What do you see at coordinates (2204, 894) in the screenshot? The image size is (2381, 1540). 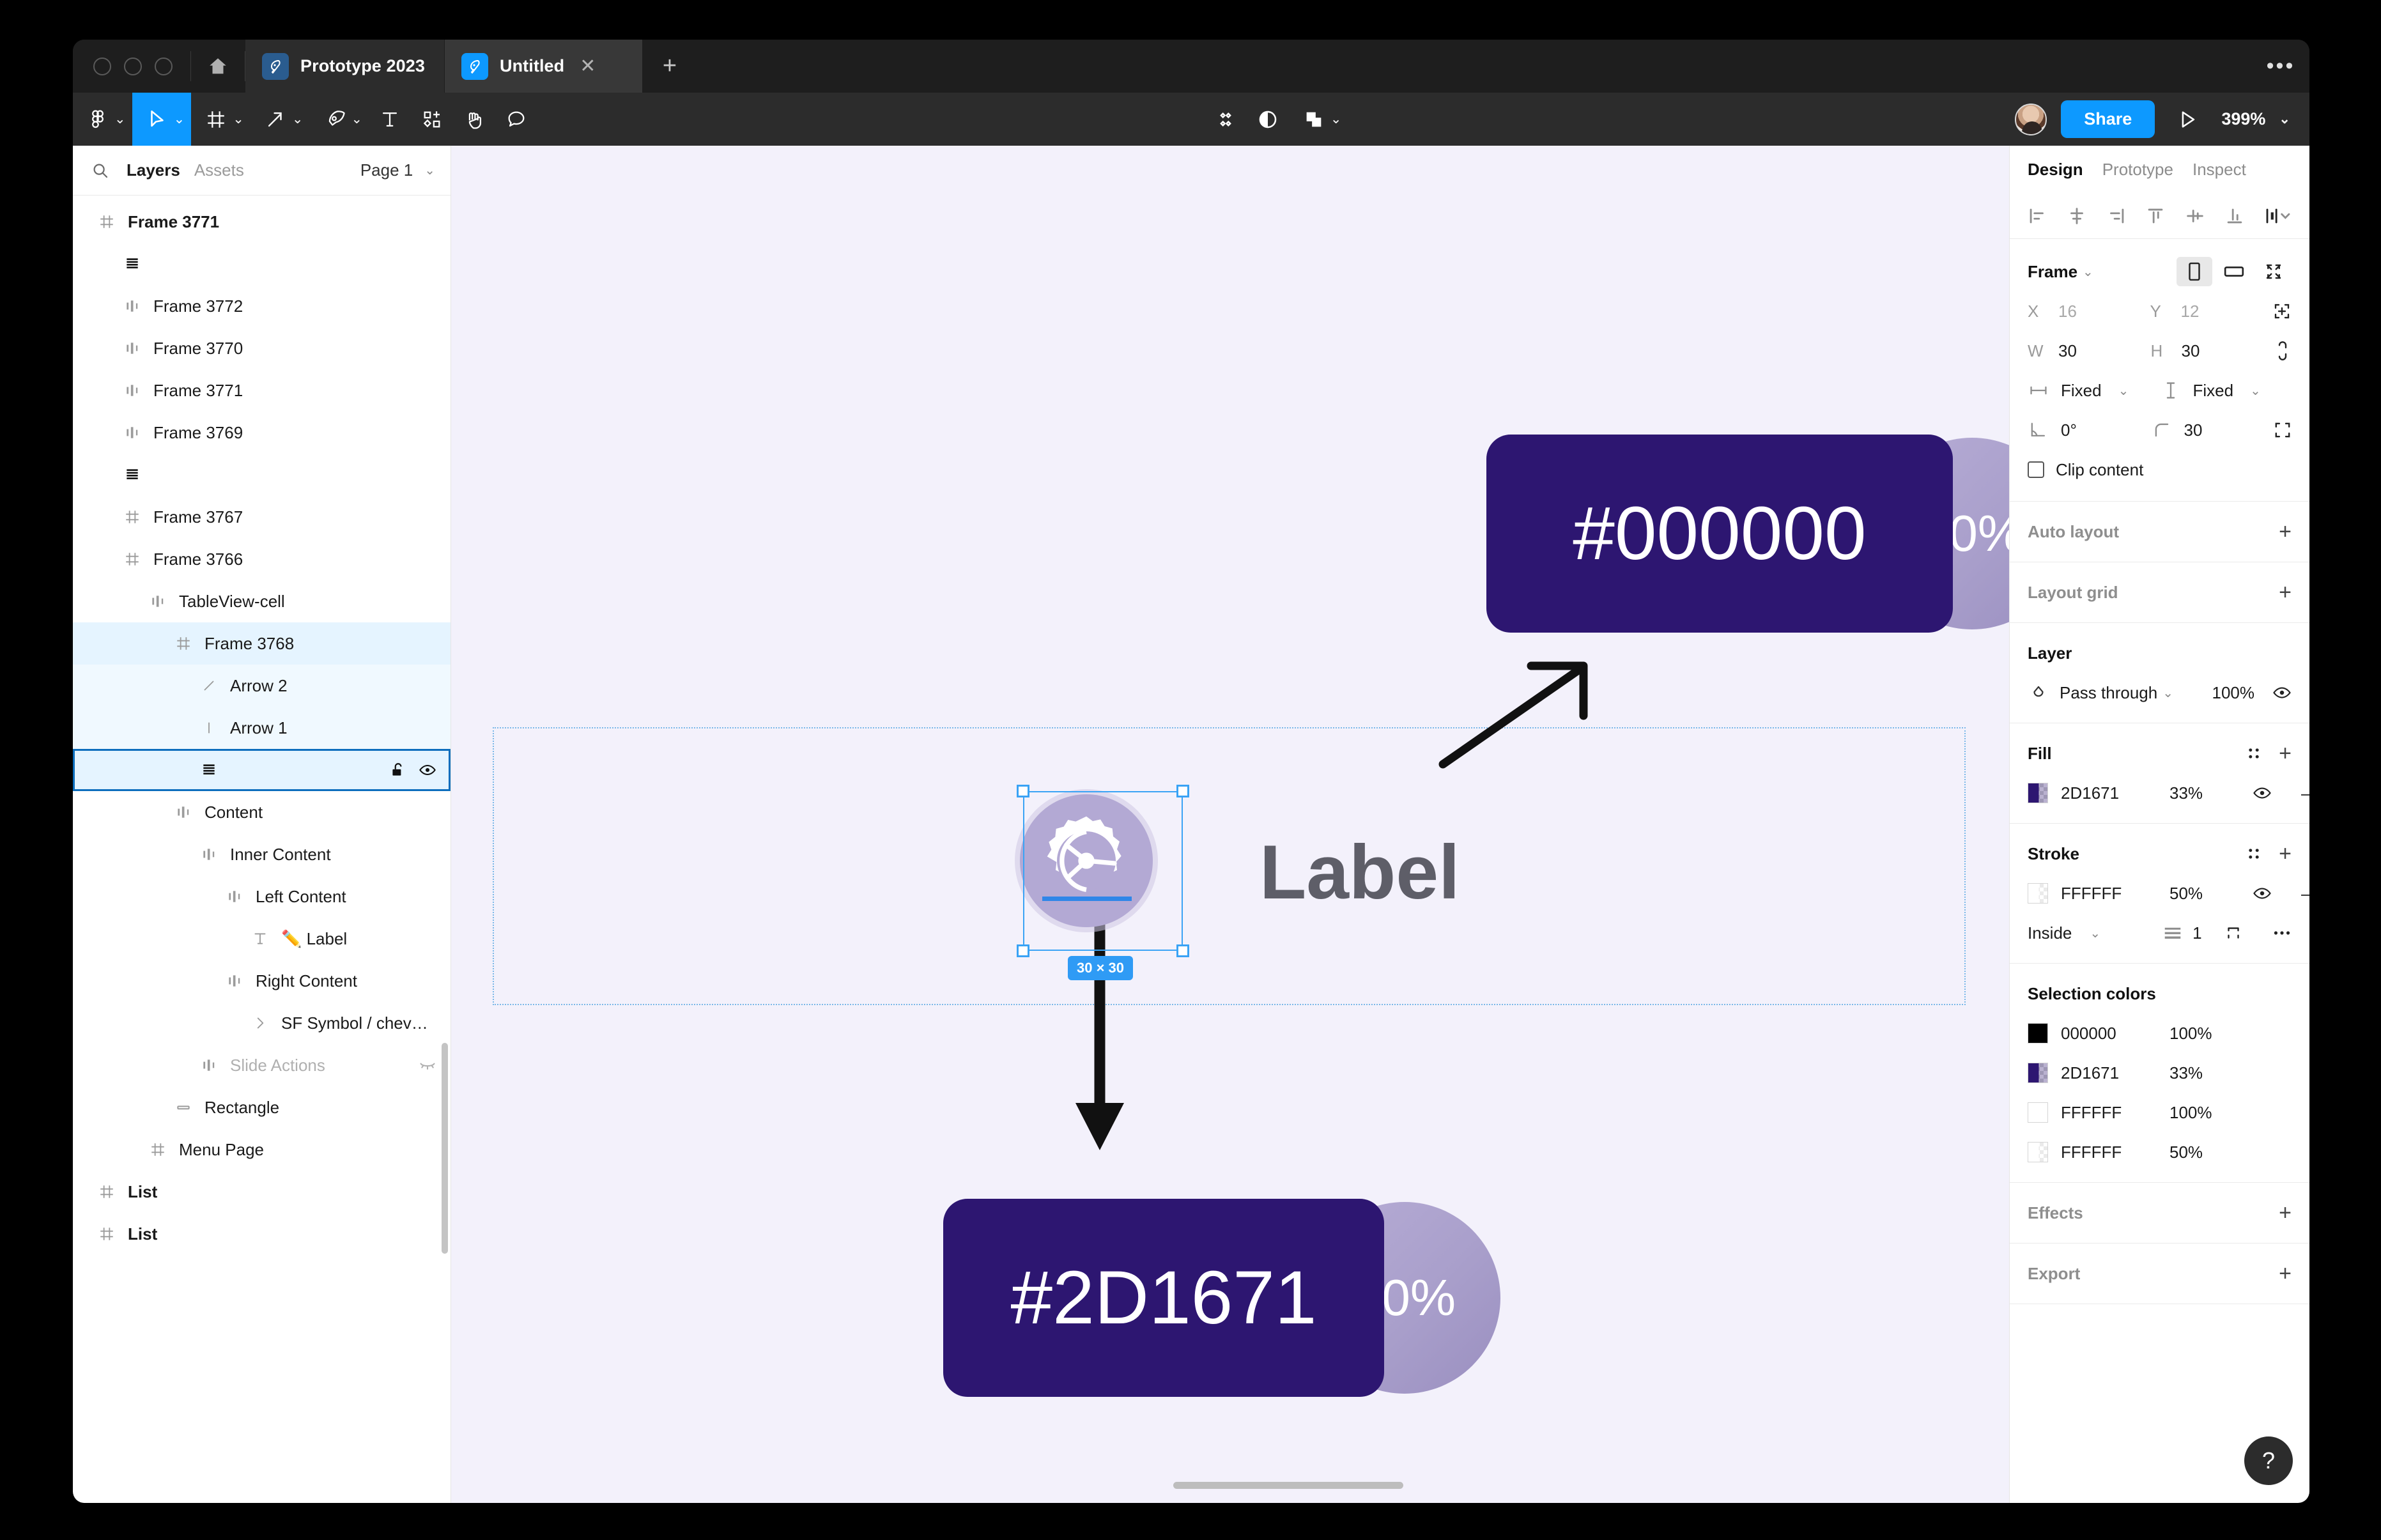 I see `stroke-opacity: 50%` at bounding box center [2204, 894].